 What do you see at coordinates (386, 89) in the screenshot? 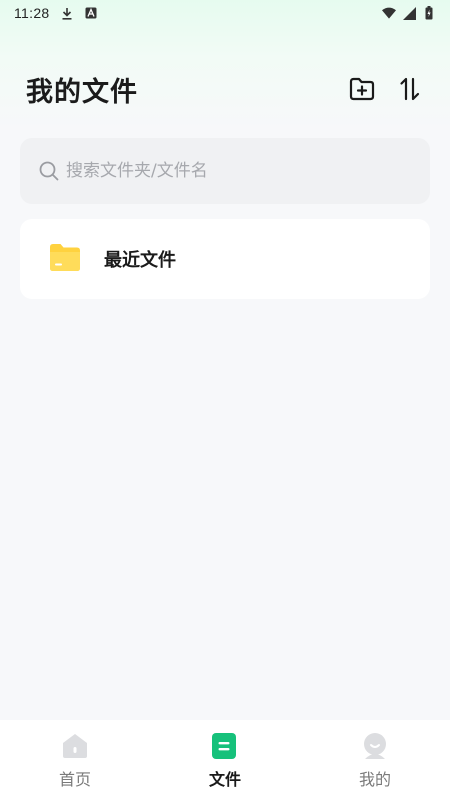
I see `header-actions` at bounding box center [386, 89].